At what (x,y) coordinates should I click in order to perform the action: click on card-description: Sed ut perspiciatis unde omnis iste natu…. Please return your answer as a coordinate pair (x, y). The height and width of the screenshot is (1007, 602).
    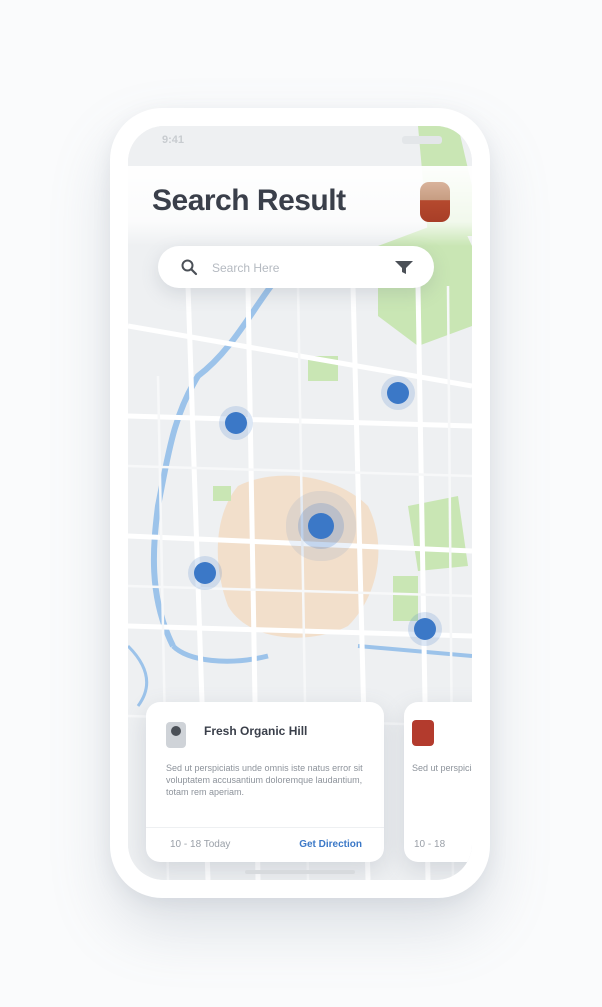
    Looking at the image, I should click on (264, 780).